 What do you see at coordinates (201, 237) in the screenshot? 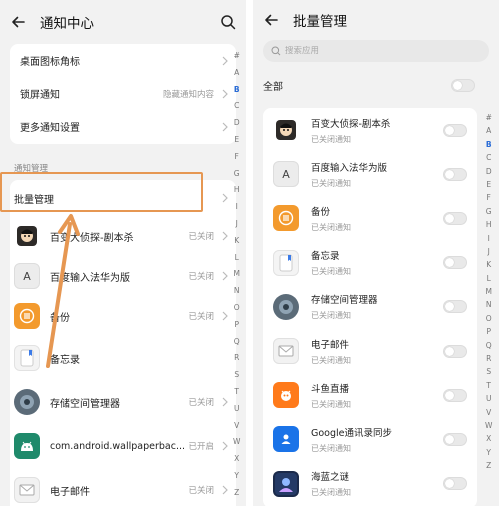
I see `app-status: 已关闭` at bounding box center [201, 237].